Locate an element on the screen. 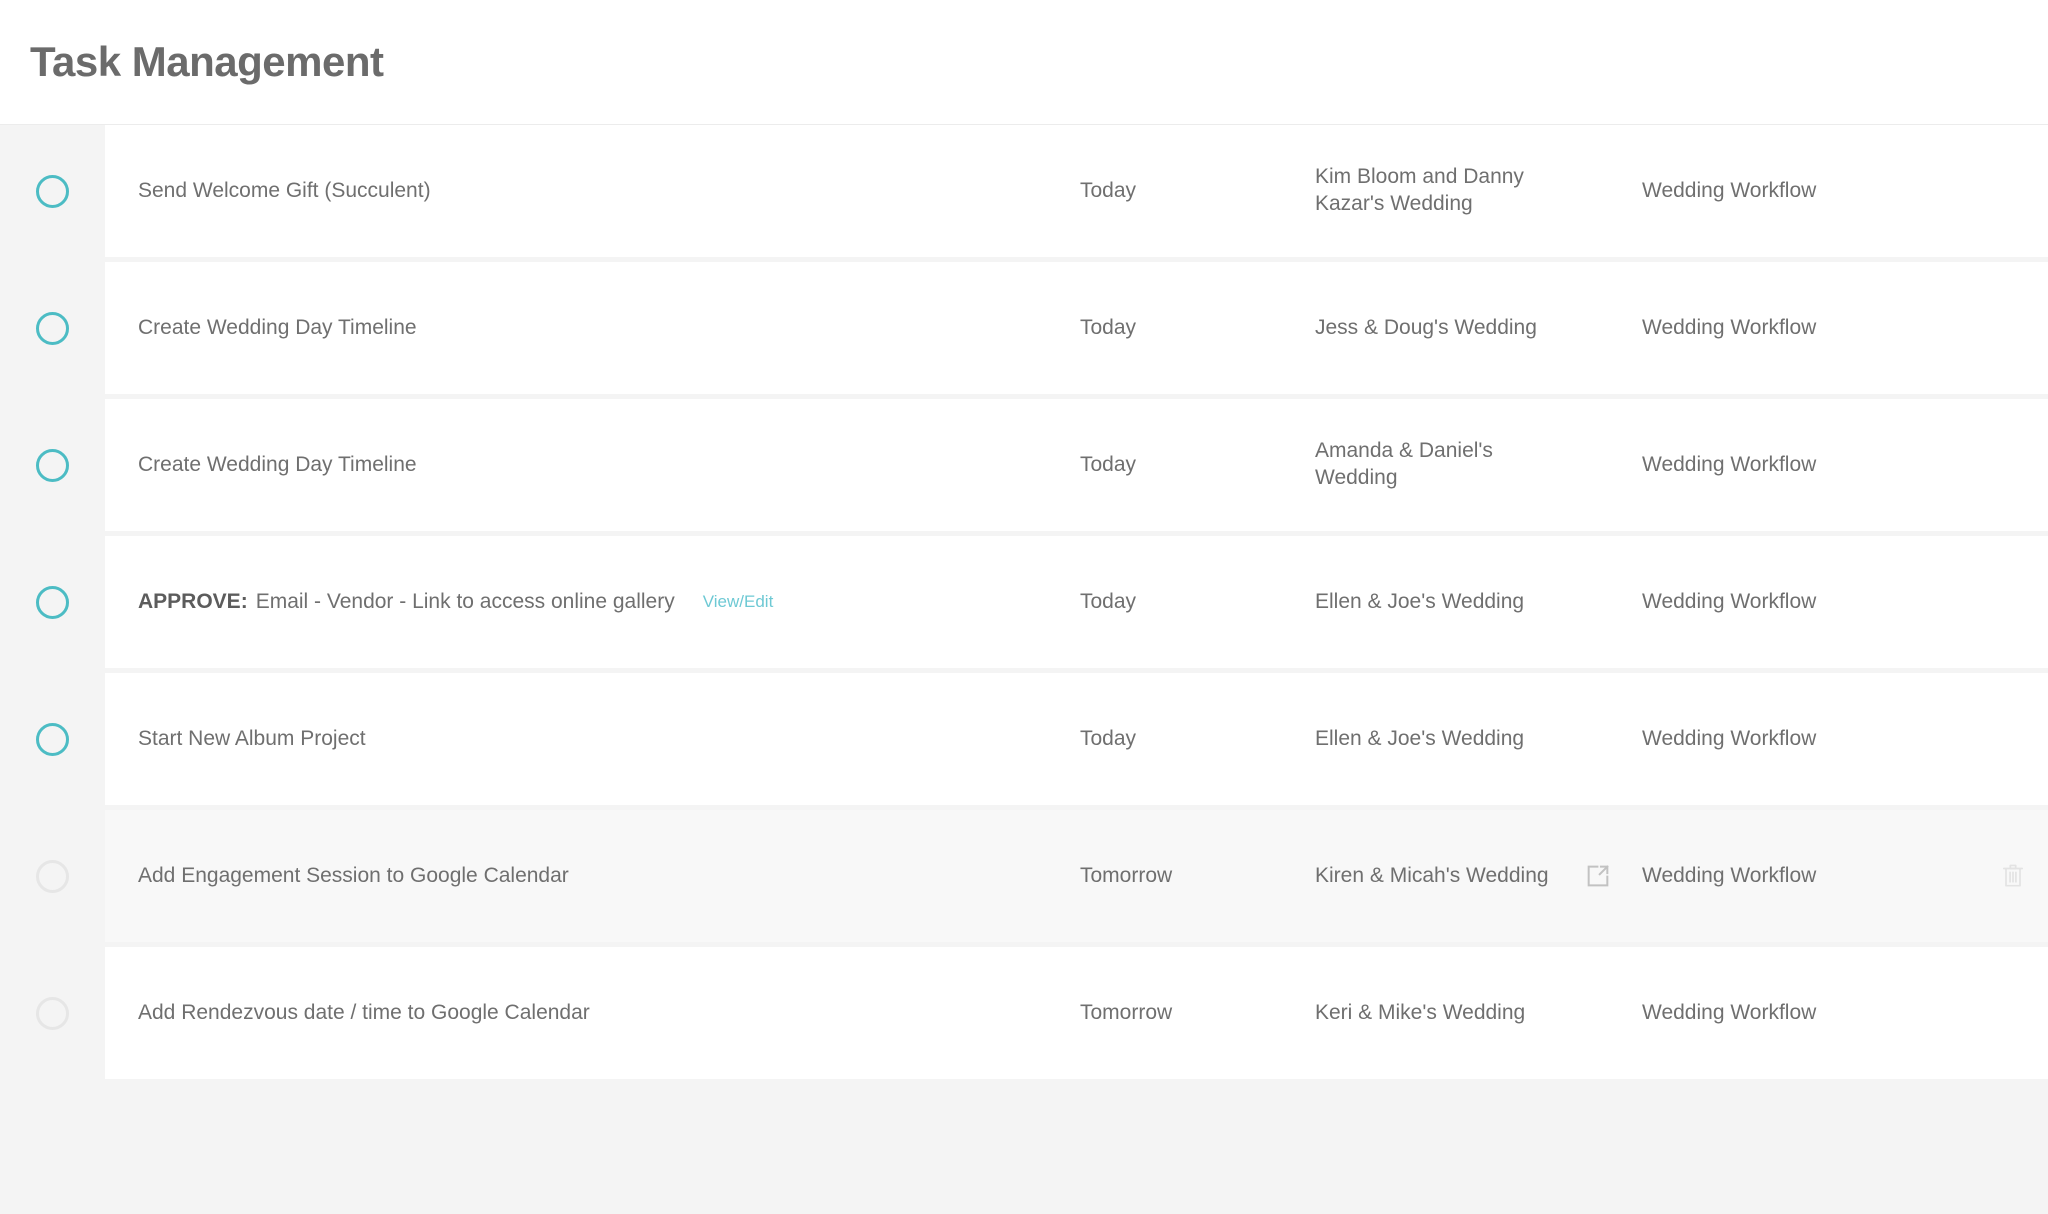  task-client-project: Keri & Mike's Wedding is located at coordinates (1440, 1013).